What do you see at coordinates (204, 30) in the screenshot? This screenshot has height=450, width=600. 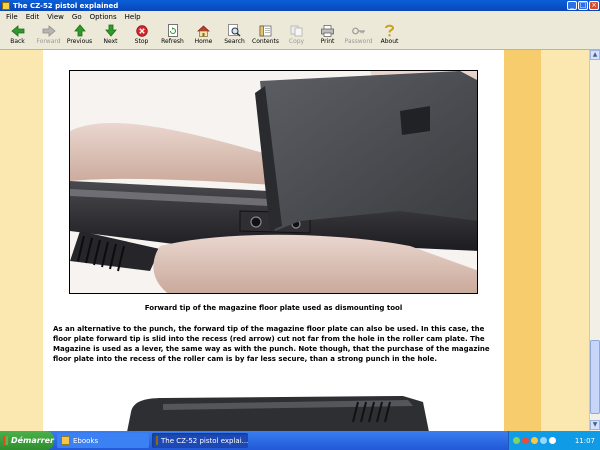 I see `home-icon` at bounding box center [204, 30].